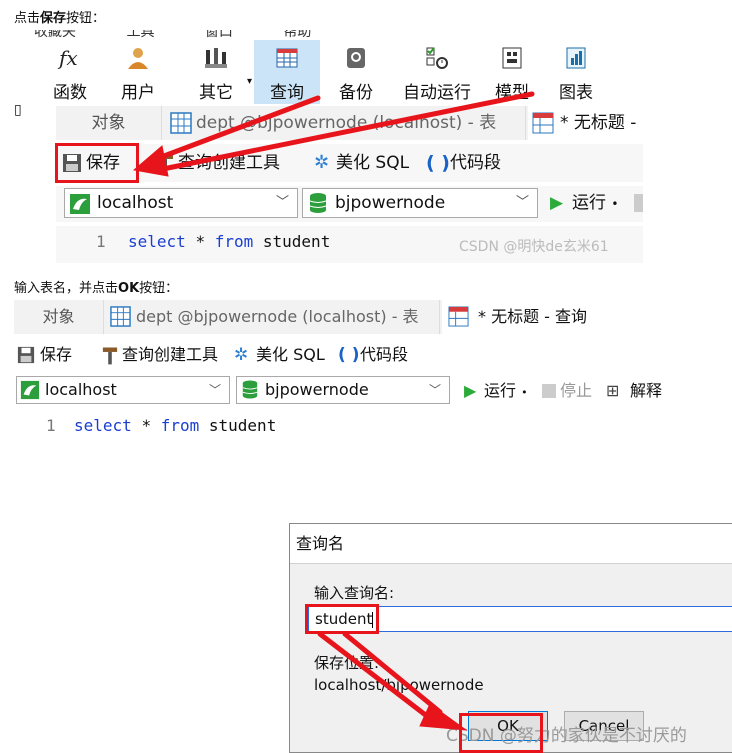 The height and width of the screenshot is (753, 732). What do you see at coordinates (399, 685) in the screenshot?
I see `save-location-value: localhost/bjpowernode` at bounding box center [399, 685].